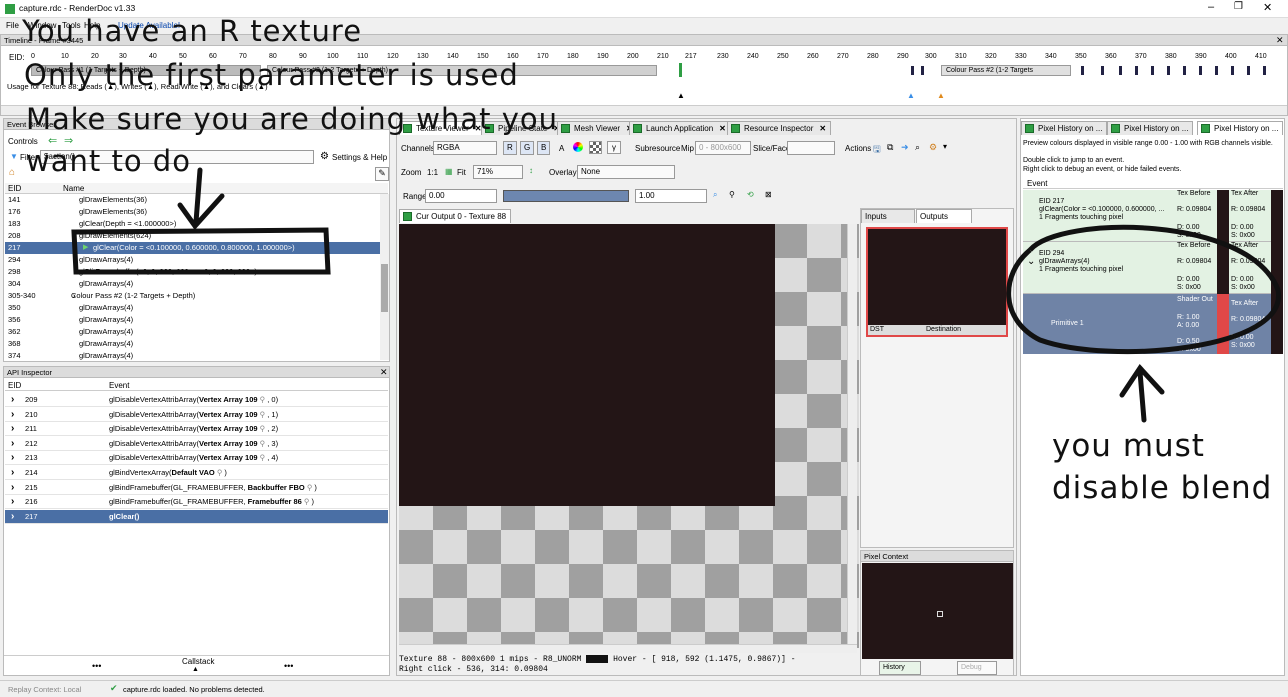 Image resolution: width=1288 pixels, height=697 pixels. Describe the element at coordinates (201, 198) in the screenshot. I see `annotation-arrow-down` at that location.